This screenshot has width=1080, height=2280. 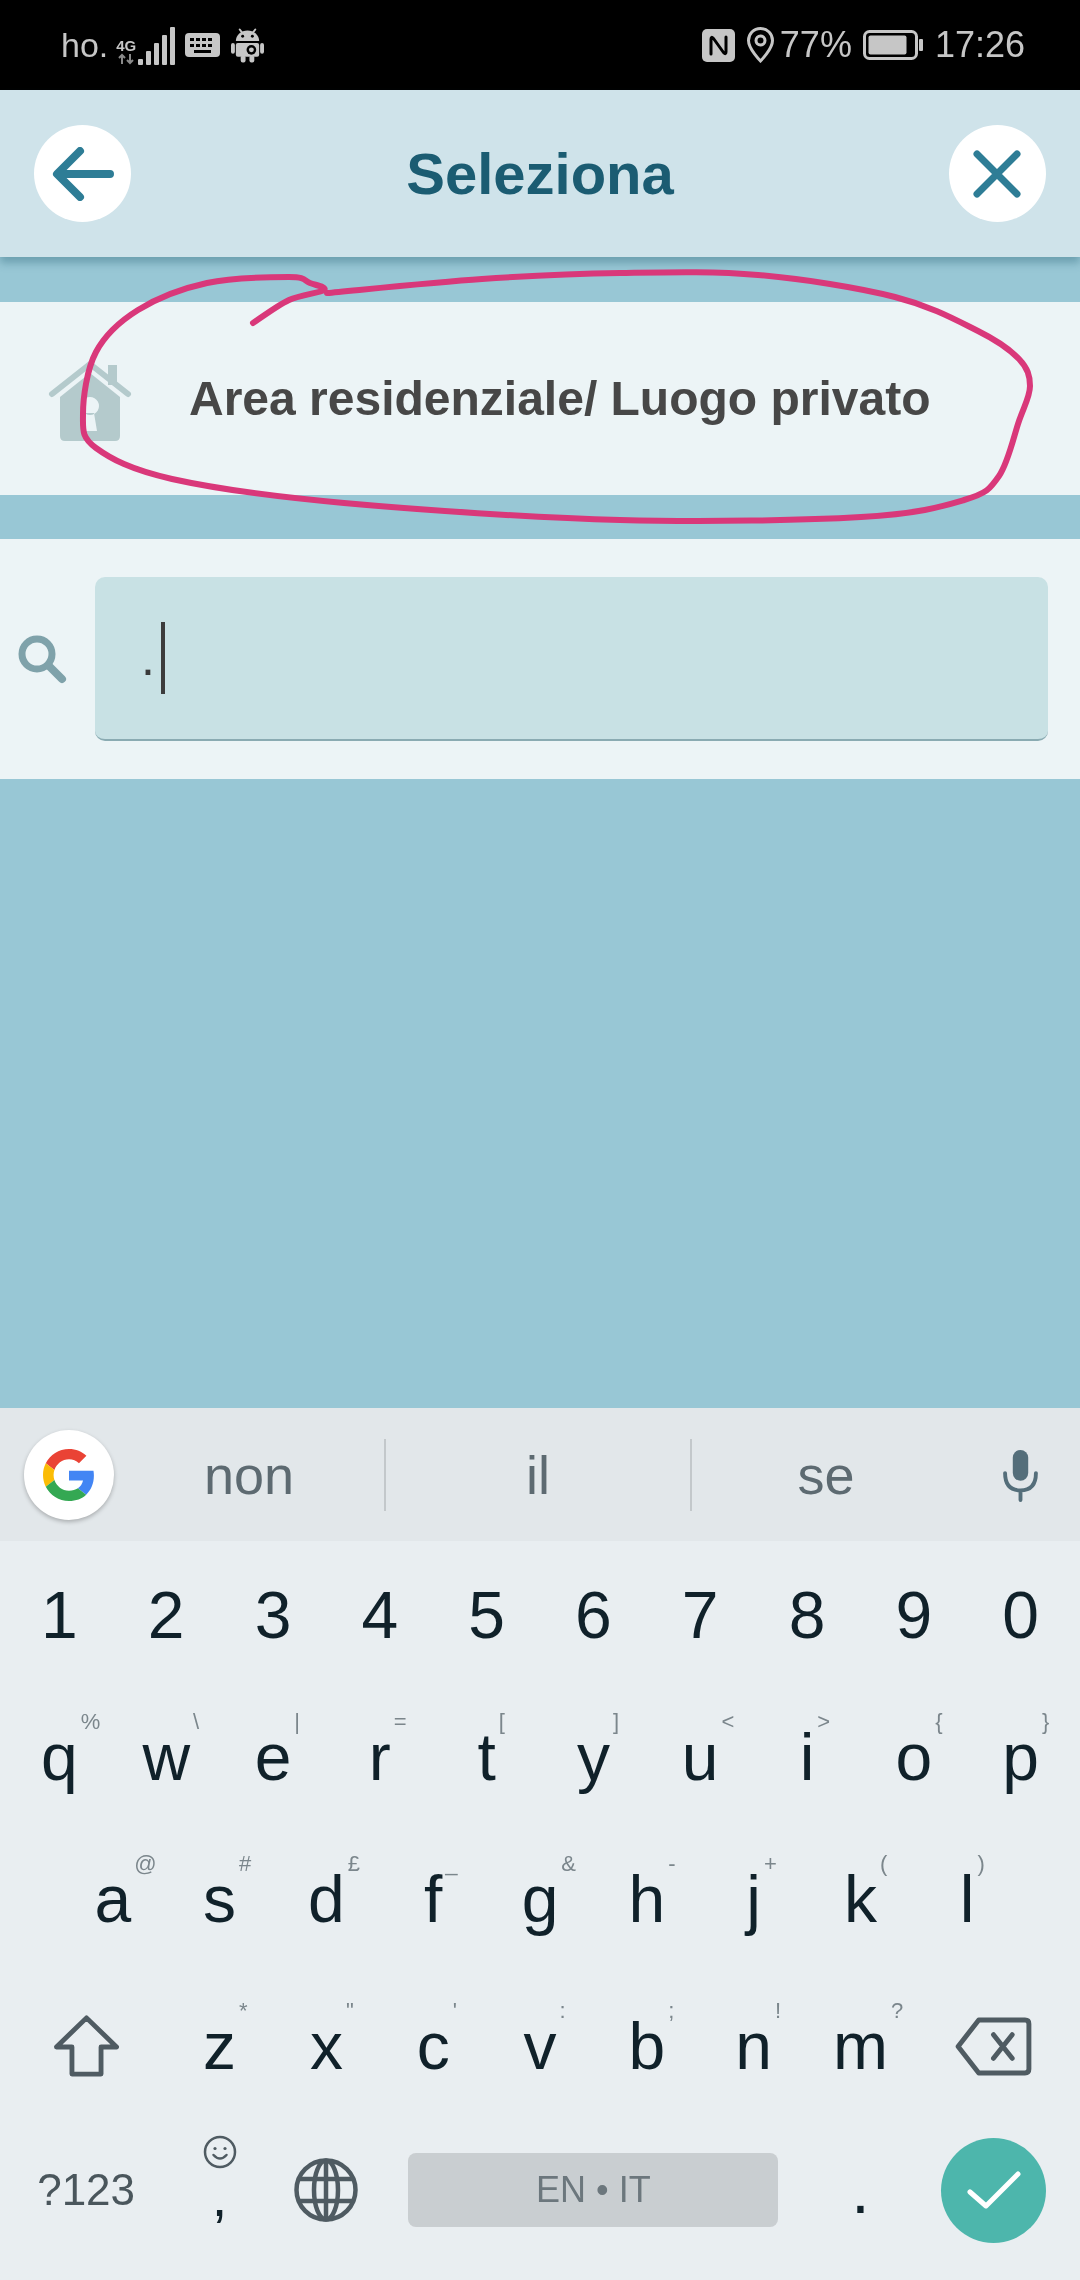 I want to click on key-hint: :, so click(x=562, y=2011).